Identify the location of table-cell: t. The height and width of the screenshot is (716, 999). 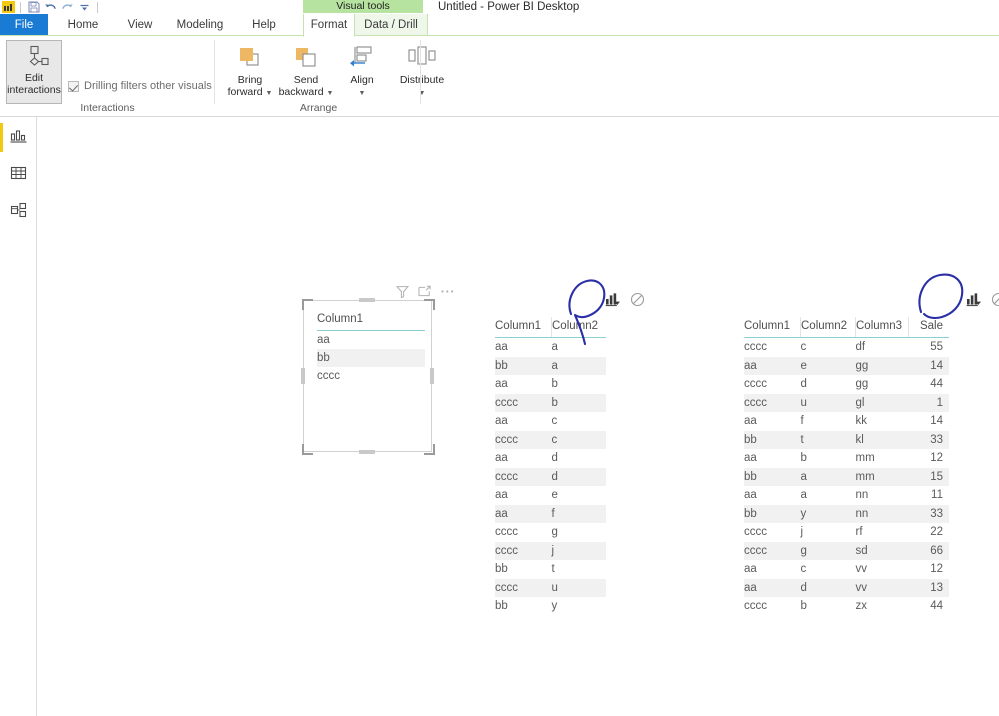
(828, 439).